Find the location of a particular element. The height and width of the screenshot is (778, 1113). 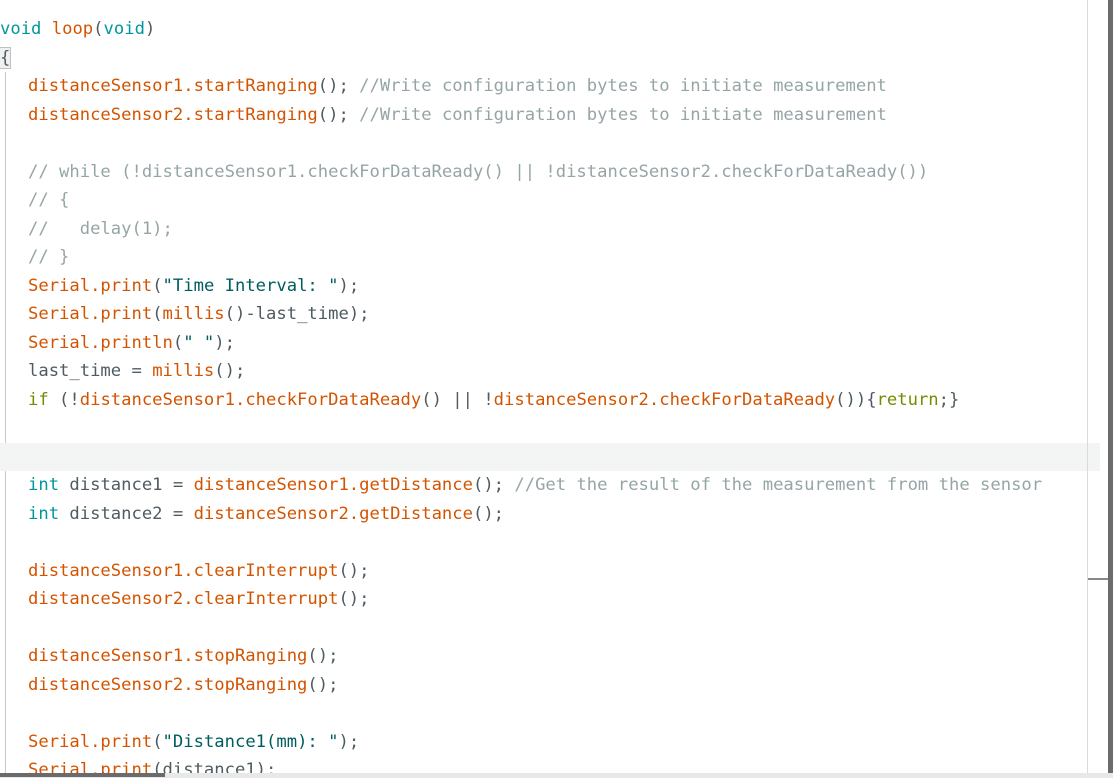

code-line: last_time = millis(); is located at coordinates (550, 371).